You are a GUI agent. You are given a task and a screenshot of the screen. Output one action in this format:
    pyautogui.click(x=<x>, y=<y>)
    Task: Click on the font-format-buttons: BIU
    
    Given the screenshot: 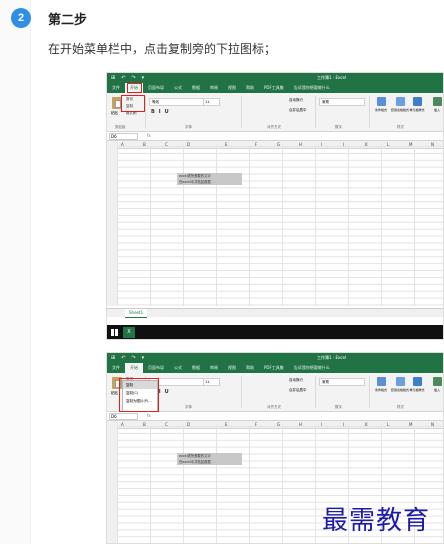 What is the action you would take?
    pyautogui.click(x=162, y=112)
    